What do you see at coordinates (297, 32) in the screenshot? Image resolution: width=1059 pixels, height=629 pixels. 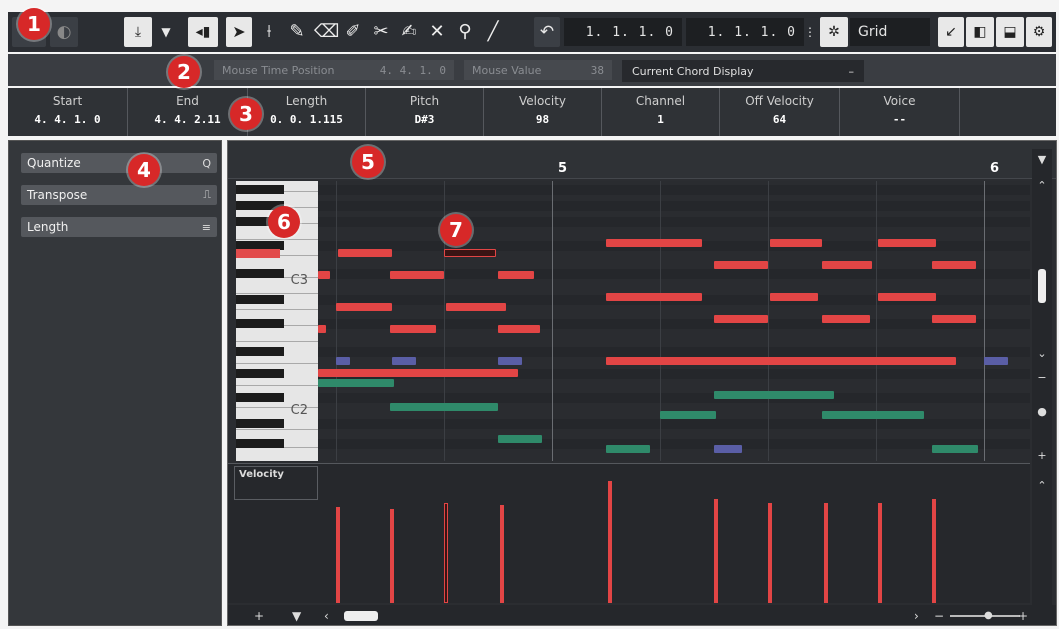 I see `pencil-icon: ✎` at bounding box center [297, 32].